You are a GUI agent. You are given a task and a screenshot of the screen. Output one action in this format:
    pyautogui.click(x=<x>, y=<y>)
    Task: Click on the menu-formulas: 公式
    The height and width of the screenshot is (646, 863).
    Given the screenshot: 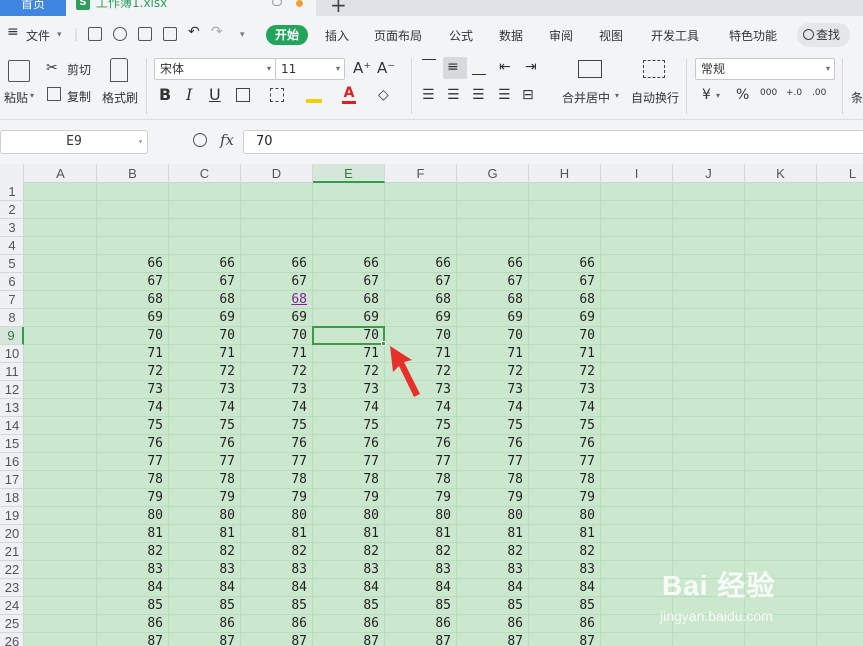 What is the action you would take?
    pyautogui.click(x=461, y=35)
    